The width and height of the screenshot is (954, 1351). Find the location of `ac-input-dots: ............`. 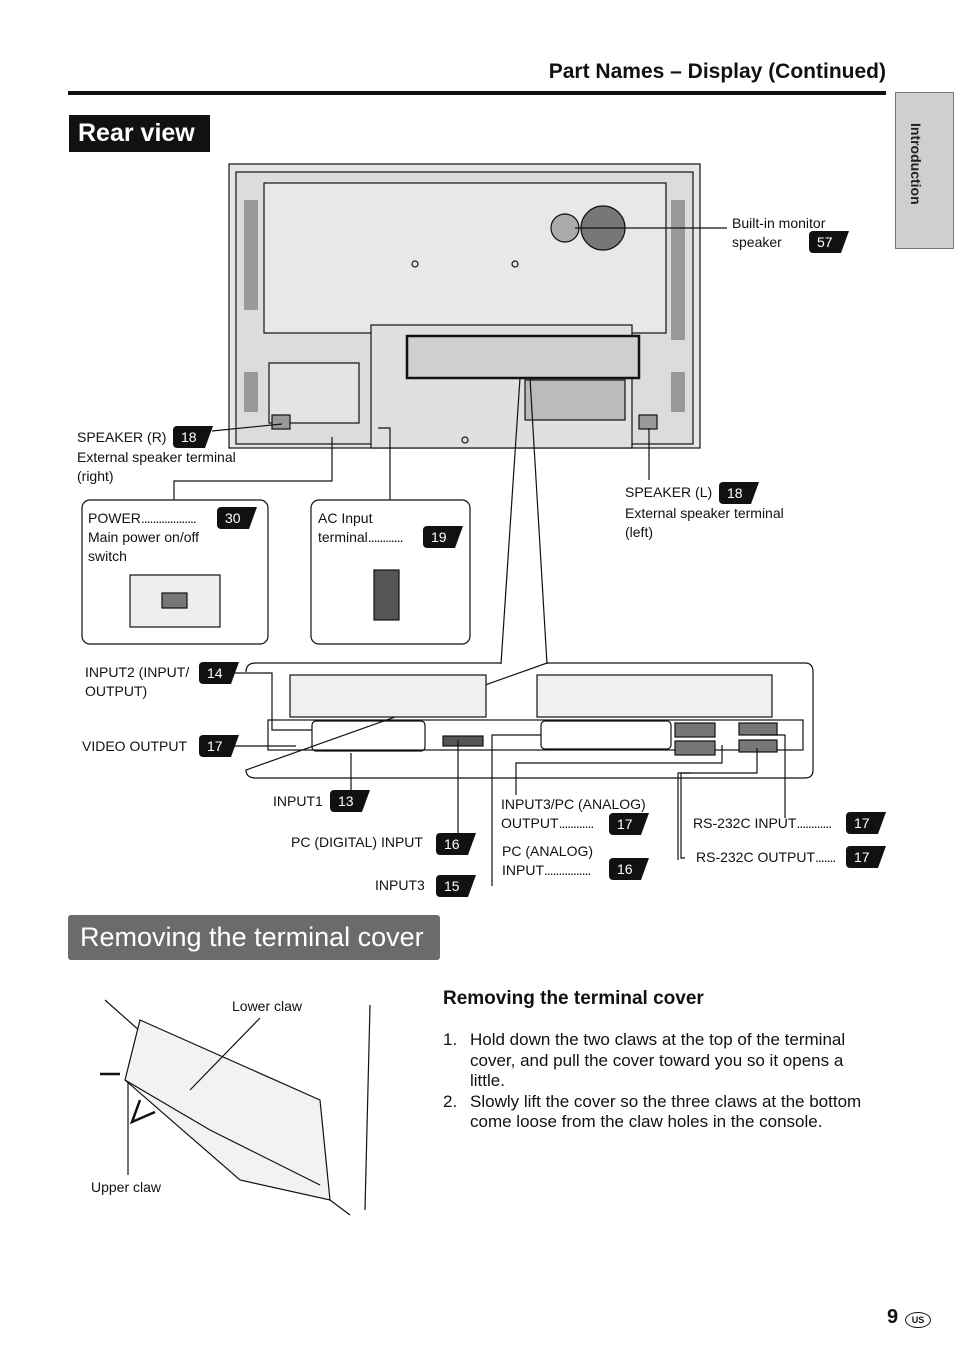

ac-input-dots: ............ is located at coordinates (385, 537).